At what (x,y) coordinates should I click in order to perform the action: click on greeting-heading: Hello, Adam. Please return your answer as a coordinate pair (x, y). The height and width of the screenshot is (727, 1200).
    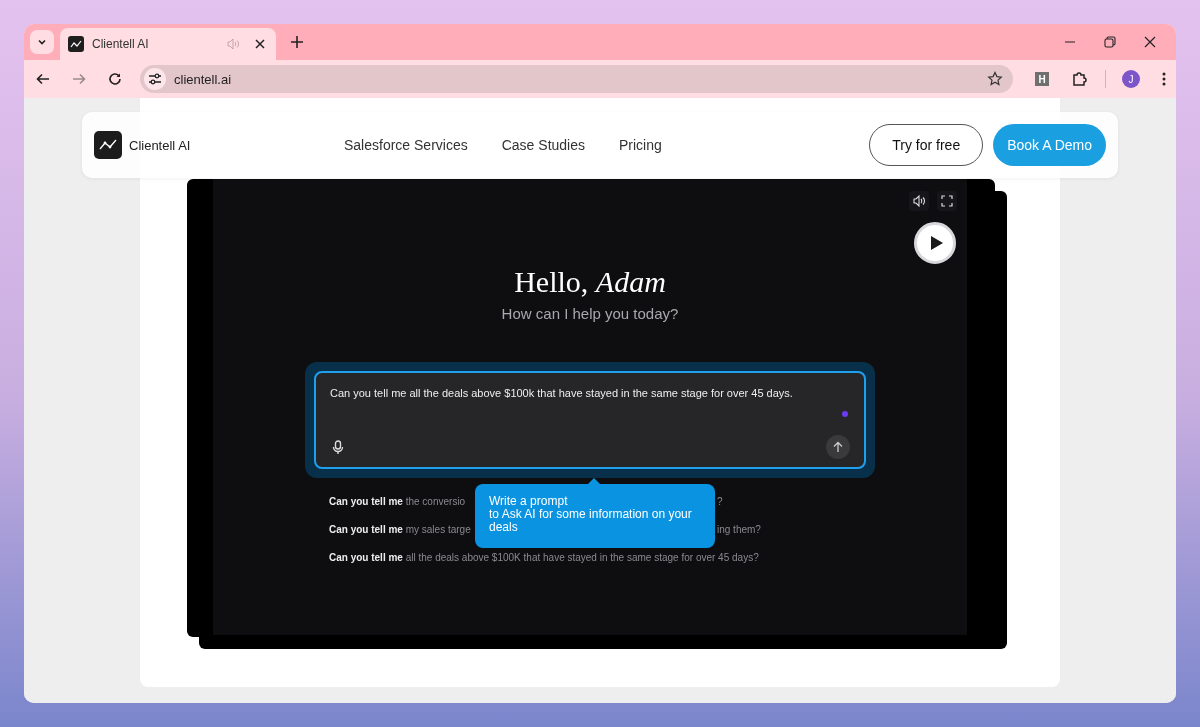
    Looking at the image, I should click on (590, 282).